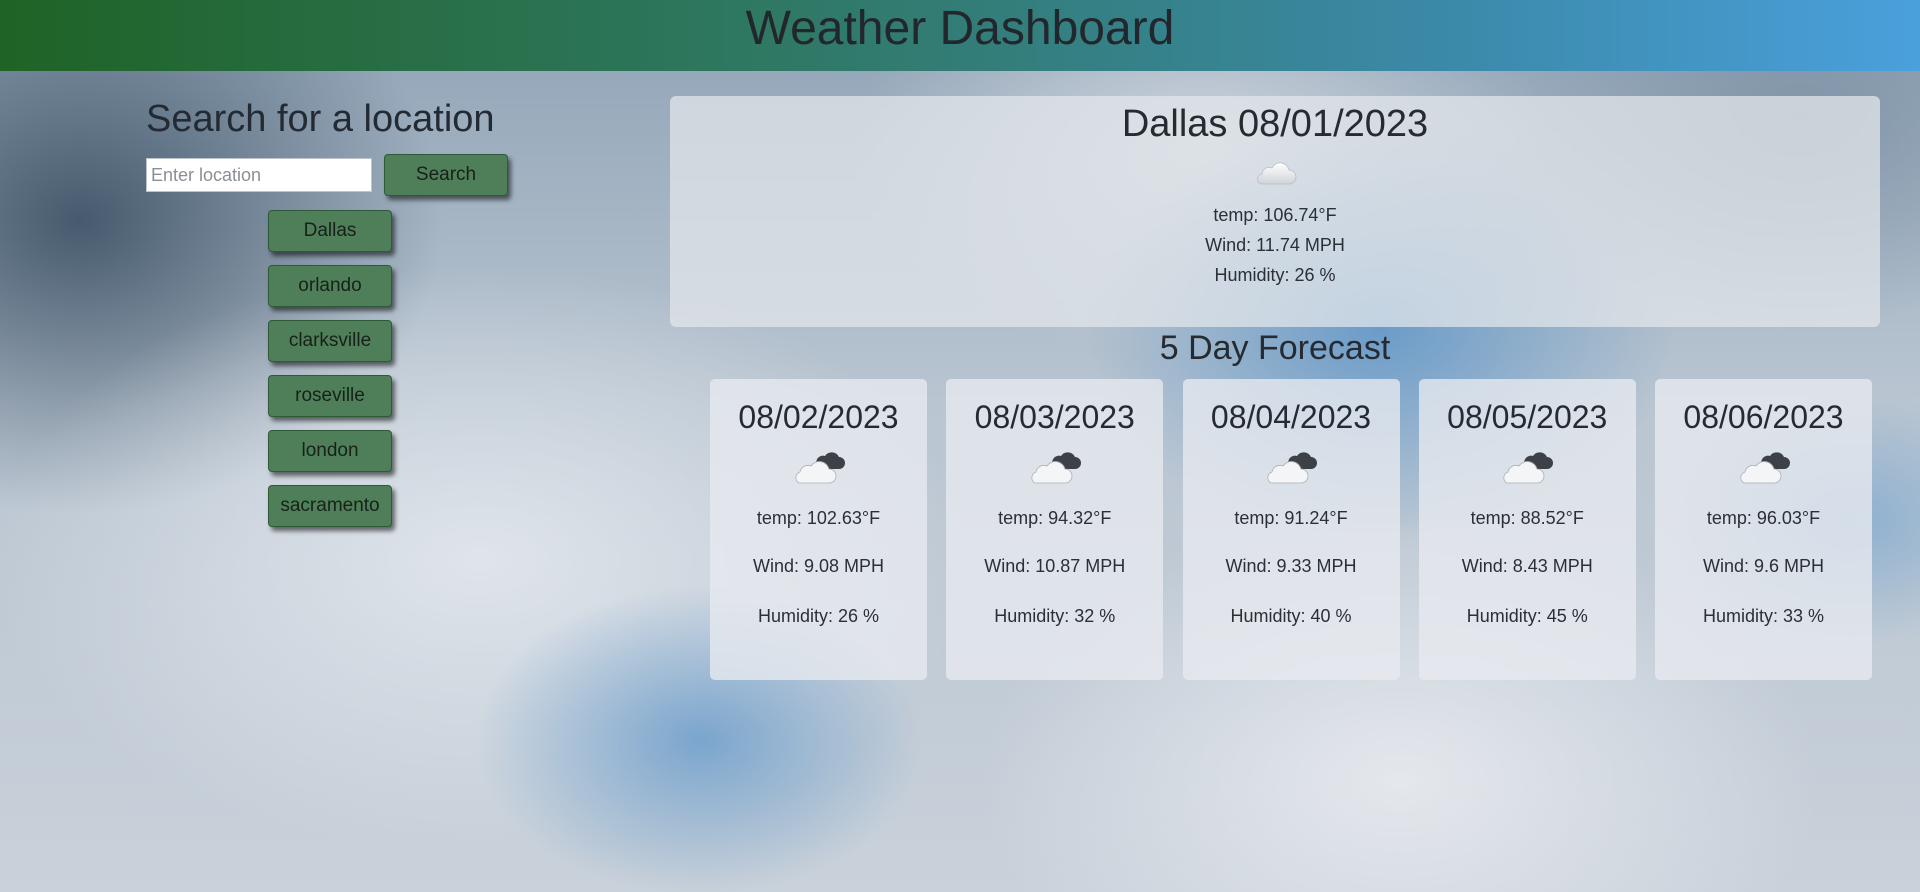  I want to click on history-button-dallas: Dallas, so click(330, 231).